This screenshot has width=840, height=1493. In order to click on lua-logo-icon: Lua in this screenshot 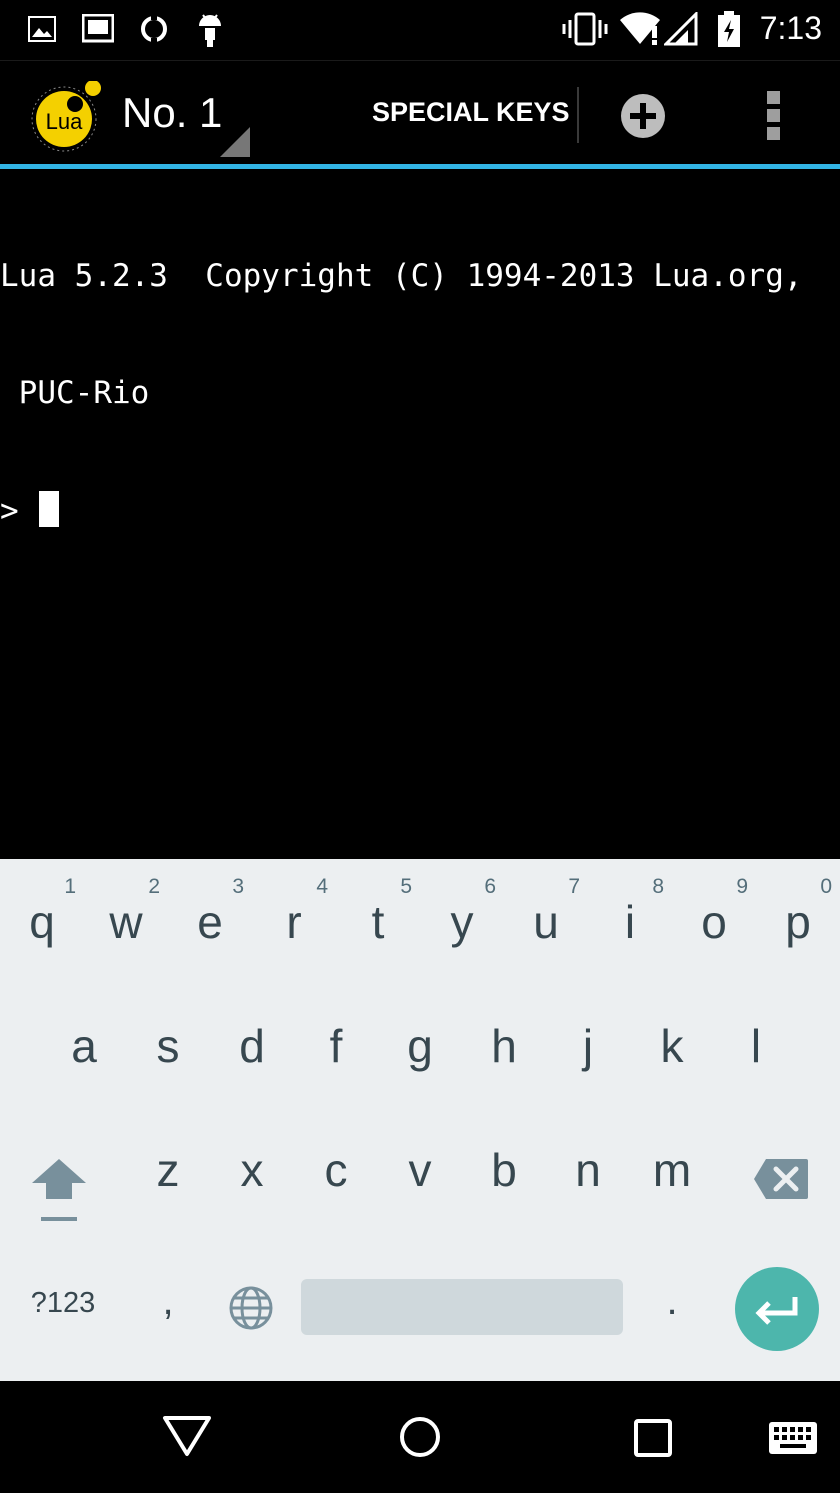, I will do `click(66, 117)`.